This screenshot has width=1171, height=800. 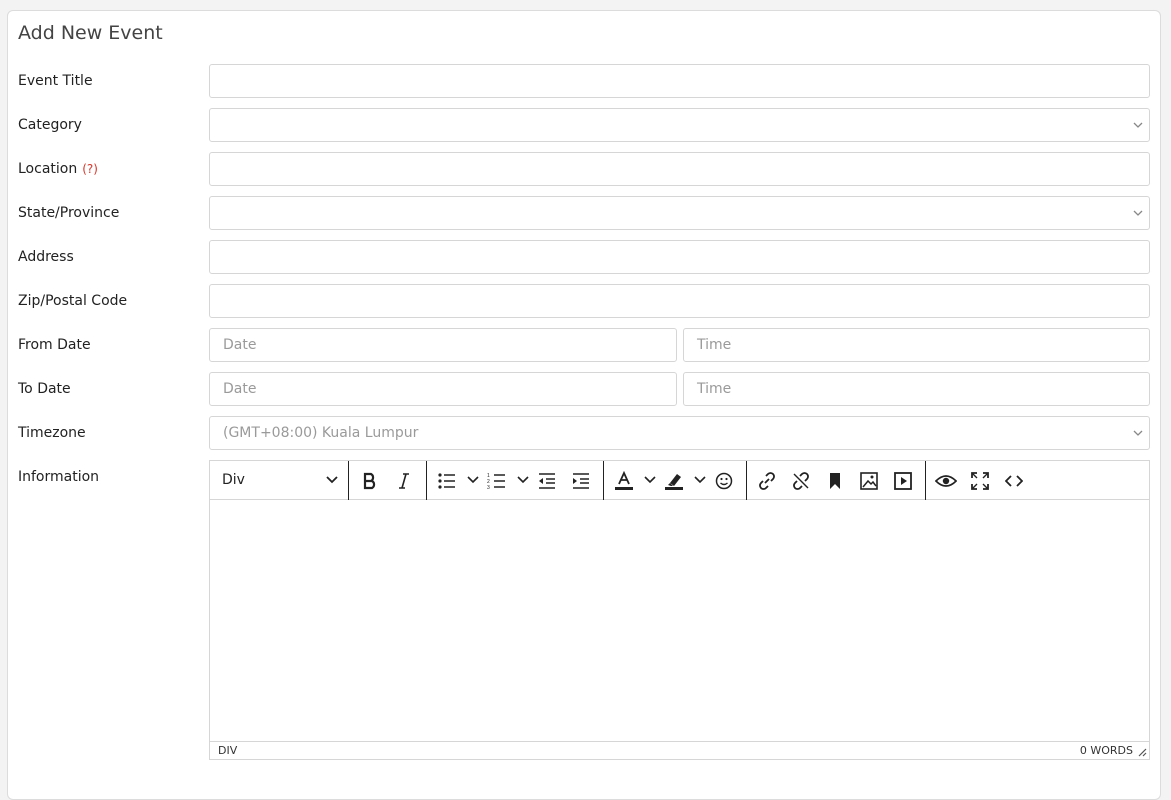 What do you see at coordinates (69, 213) in the screenshot?
I see `state-label: State/Province` at bounding box center [69, 213].